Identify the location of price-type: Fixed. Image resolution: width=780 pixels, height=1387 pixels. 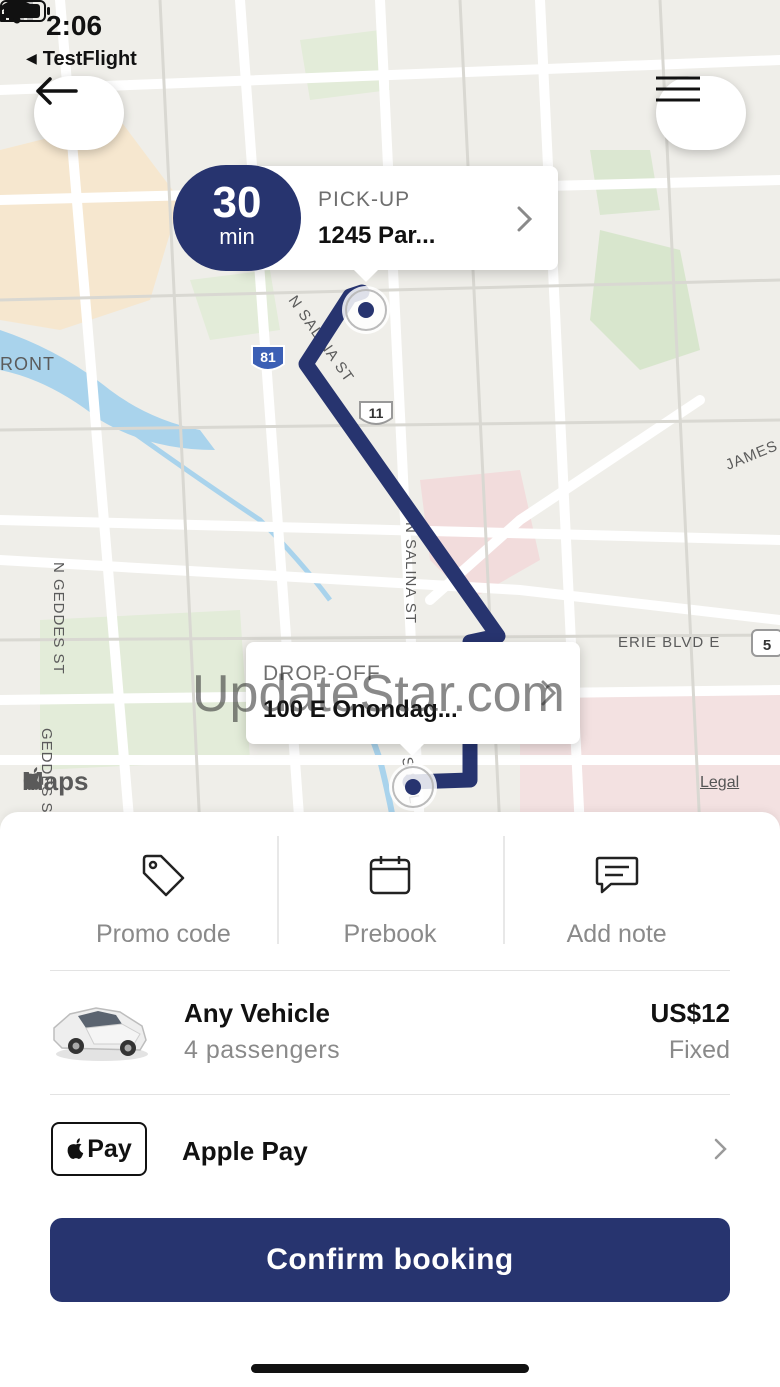
(699, 1050).